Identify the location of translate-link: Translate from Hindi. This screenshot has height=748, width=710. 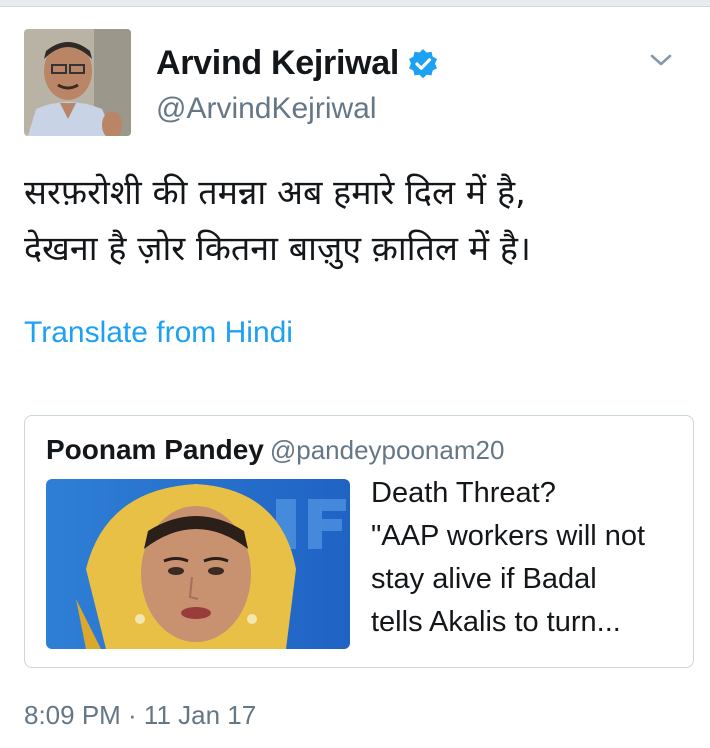
(158, 333).